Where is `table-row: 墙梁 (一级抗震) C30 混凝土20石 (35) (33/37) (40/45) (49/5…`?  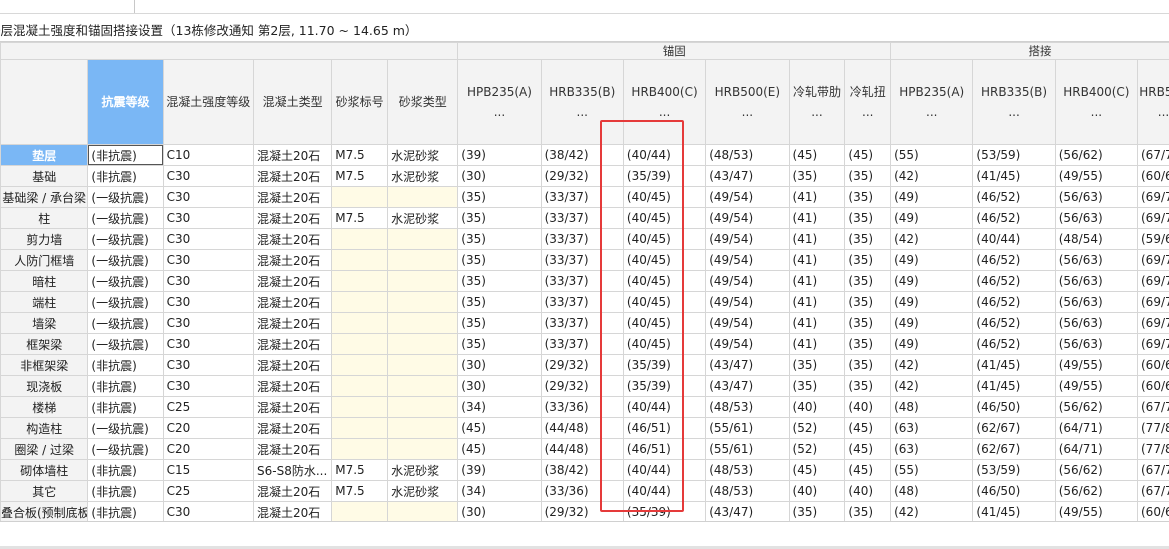 table-row: 墙梁 (一级抗震) C30 混凝土20石 (35) (33/37) (40/45) (49/5… is located at coordinates (584, 323).